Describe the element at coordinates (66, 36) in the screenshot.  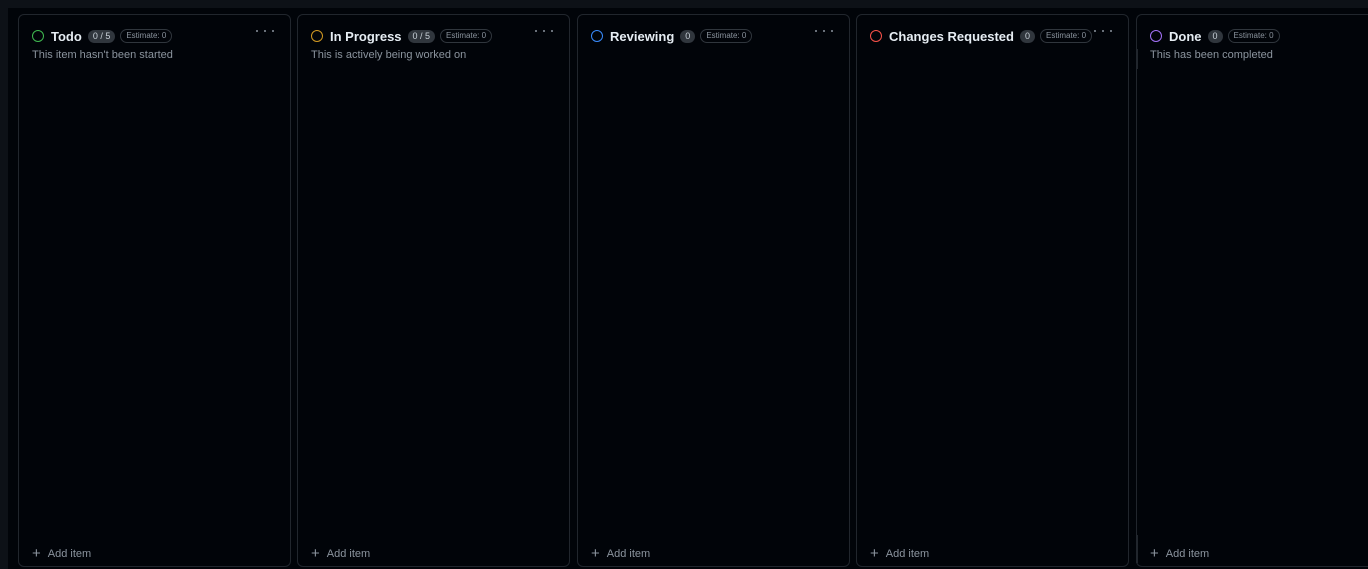
I see `column-title: Todo` at that location.